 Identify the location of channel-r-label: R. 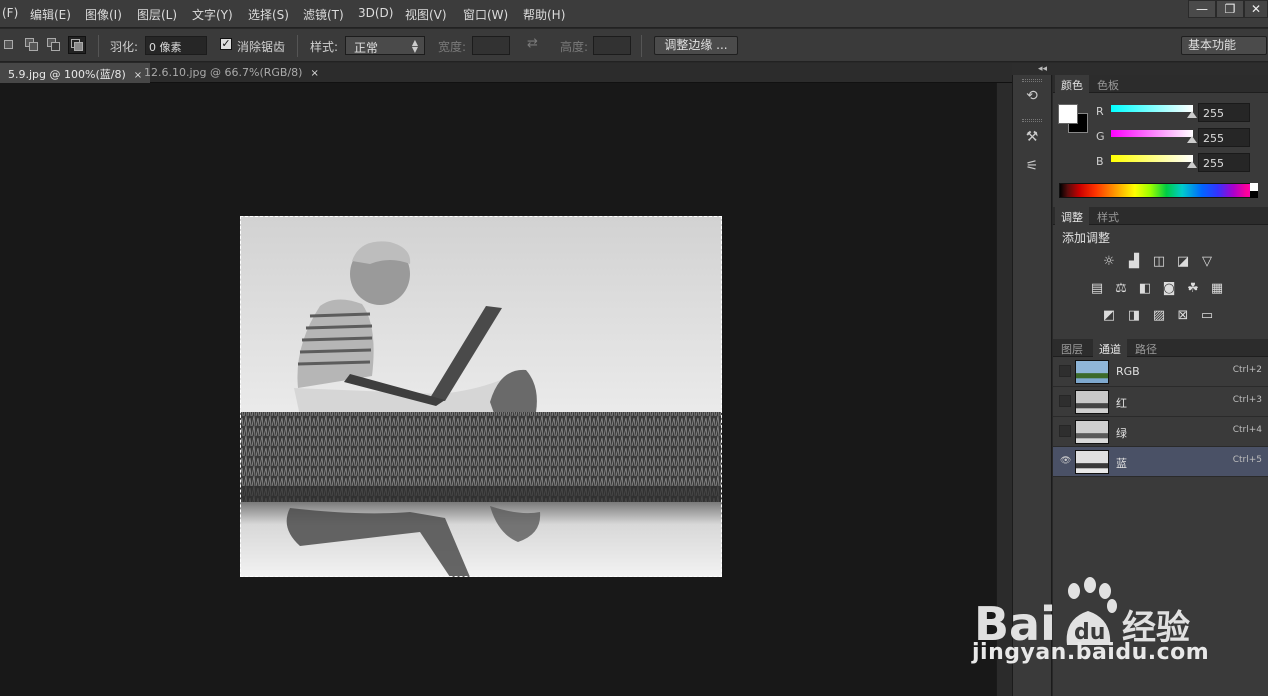
(1100, 111).